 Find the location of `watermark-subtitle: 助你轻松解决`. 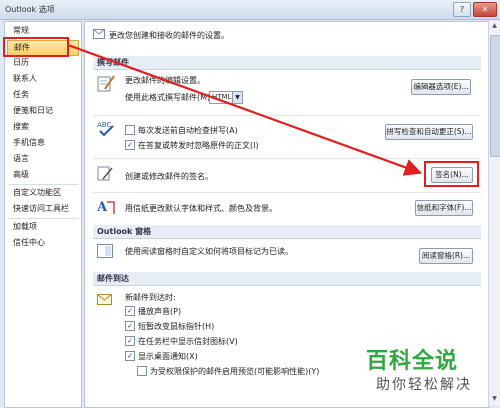

watermark-subtitle: 助你轻松解决 is located at coordinates (424, 385).